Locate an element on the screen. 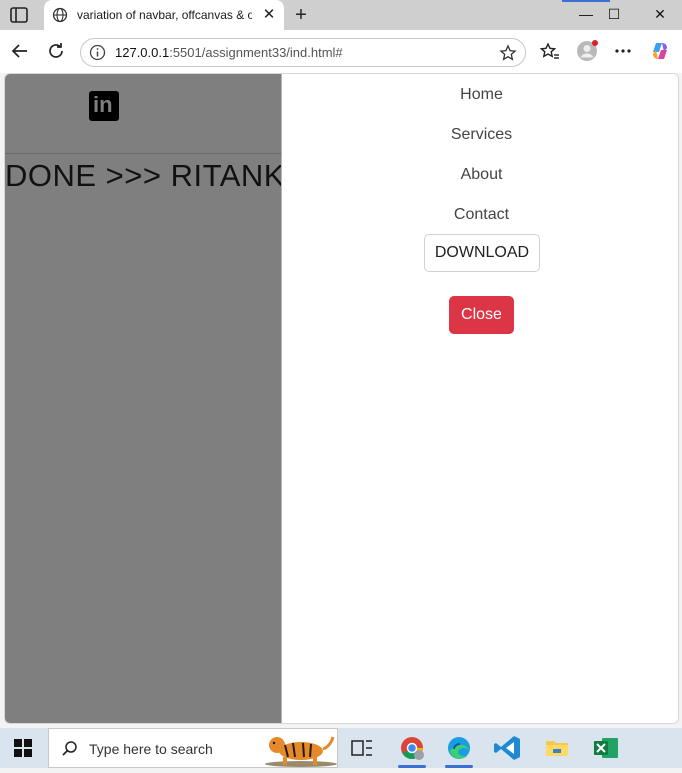 The image size is (682, 773). address-bar: 127.0.0.1:5501/assignment33/ind.html# is located at coordinates (303, 52).